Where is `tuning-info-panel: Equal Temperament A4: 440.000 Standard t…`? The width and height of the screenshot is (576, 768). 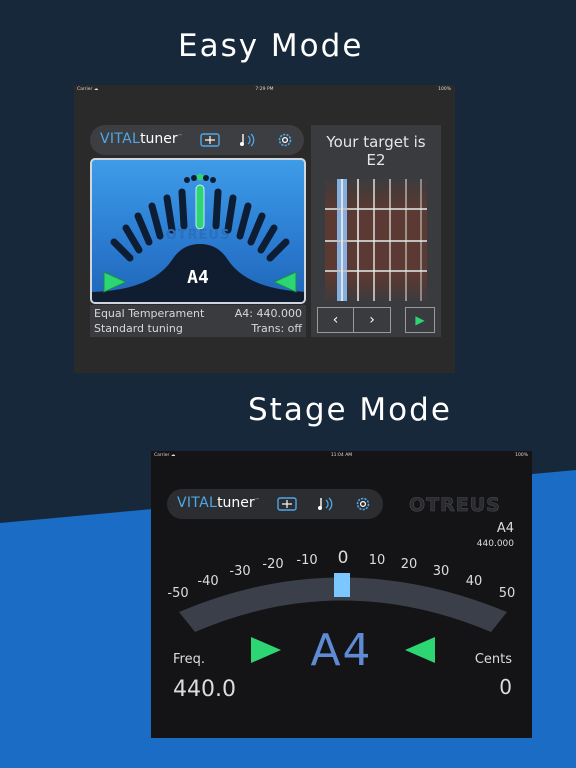
tuning-info-panel: Equal Temperament A4: 440.000 Standard t… is located at coordinates (198, 321).